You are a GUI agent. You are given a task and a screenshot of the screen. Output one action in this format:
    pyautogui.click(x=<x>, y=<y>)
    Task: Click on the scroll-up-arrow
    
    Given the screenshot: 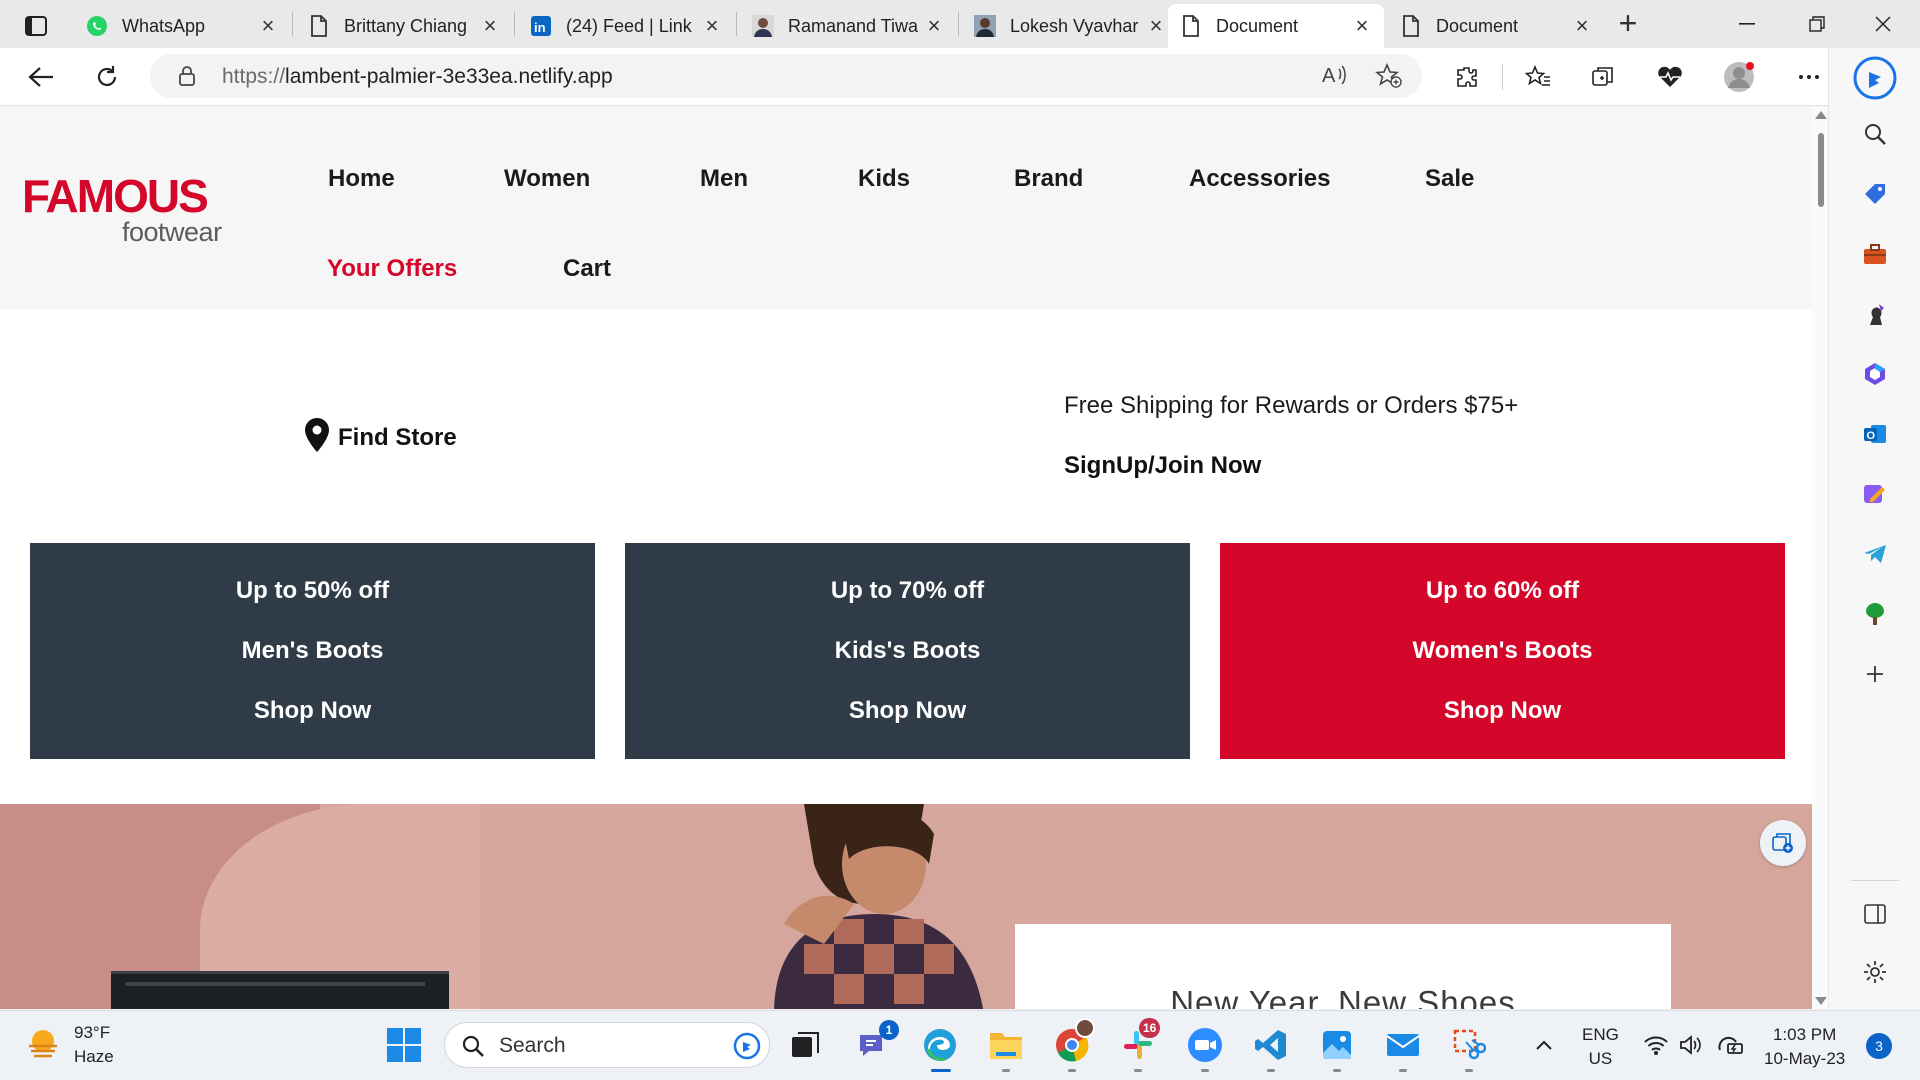 What is the action you would take?
    pyautogui.click(x=1821, y=115)
    